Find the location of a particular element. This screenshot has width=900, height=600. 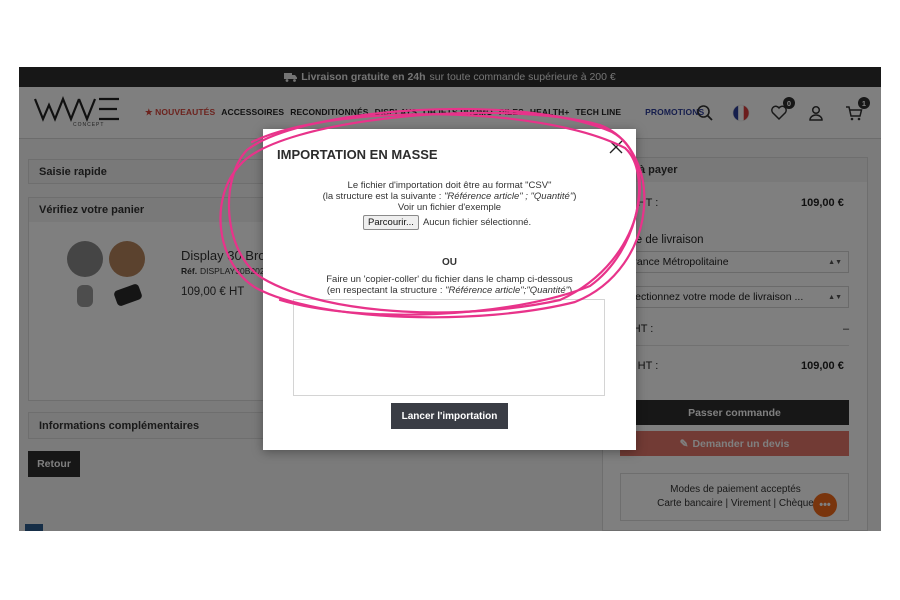

launch-import-button: Lancer l'importation is located at coordinates (449, 416).